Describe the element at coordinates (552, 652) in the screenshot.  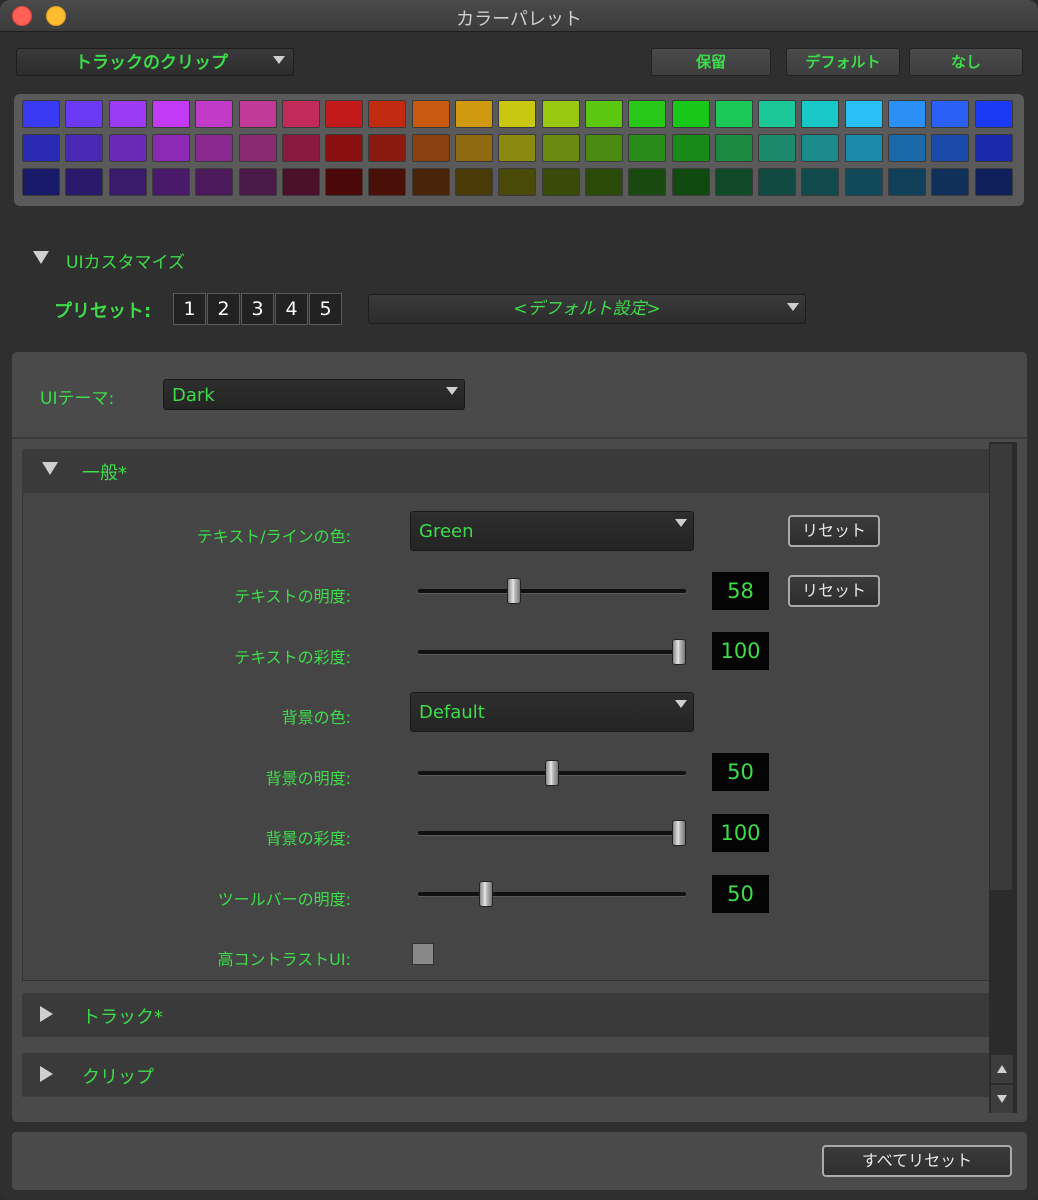
I see `text-saturation-slider` at that location.